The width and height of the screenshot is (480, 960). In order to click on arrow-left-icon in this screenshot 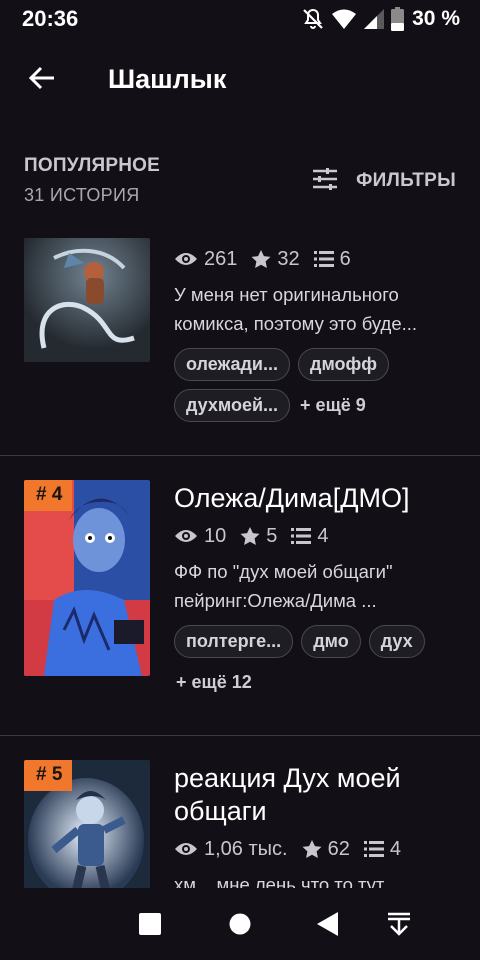, I will do `click(42, 80)`.